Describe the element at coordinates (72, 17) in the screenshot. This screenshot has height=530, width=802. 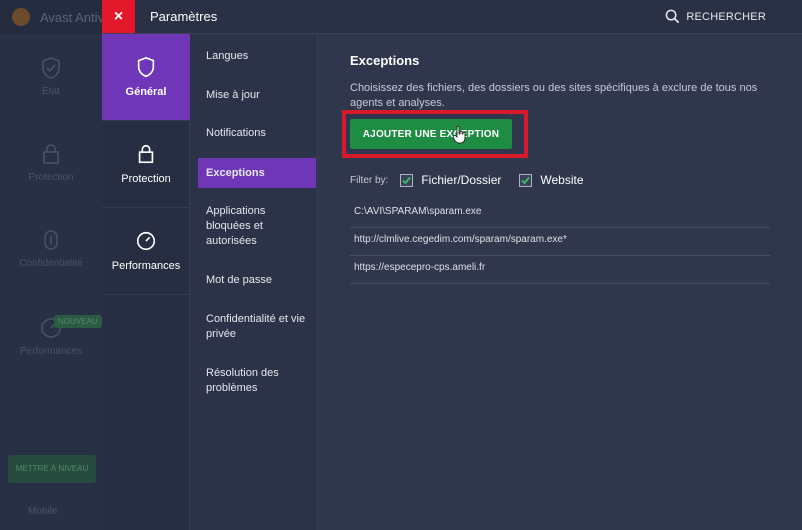
I see `background-app-title: Avast Antiv` at that location.